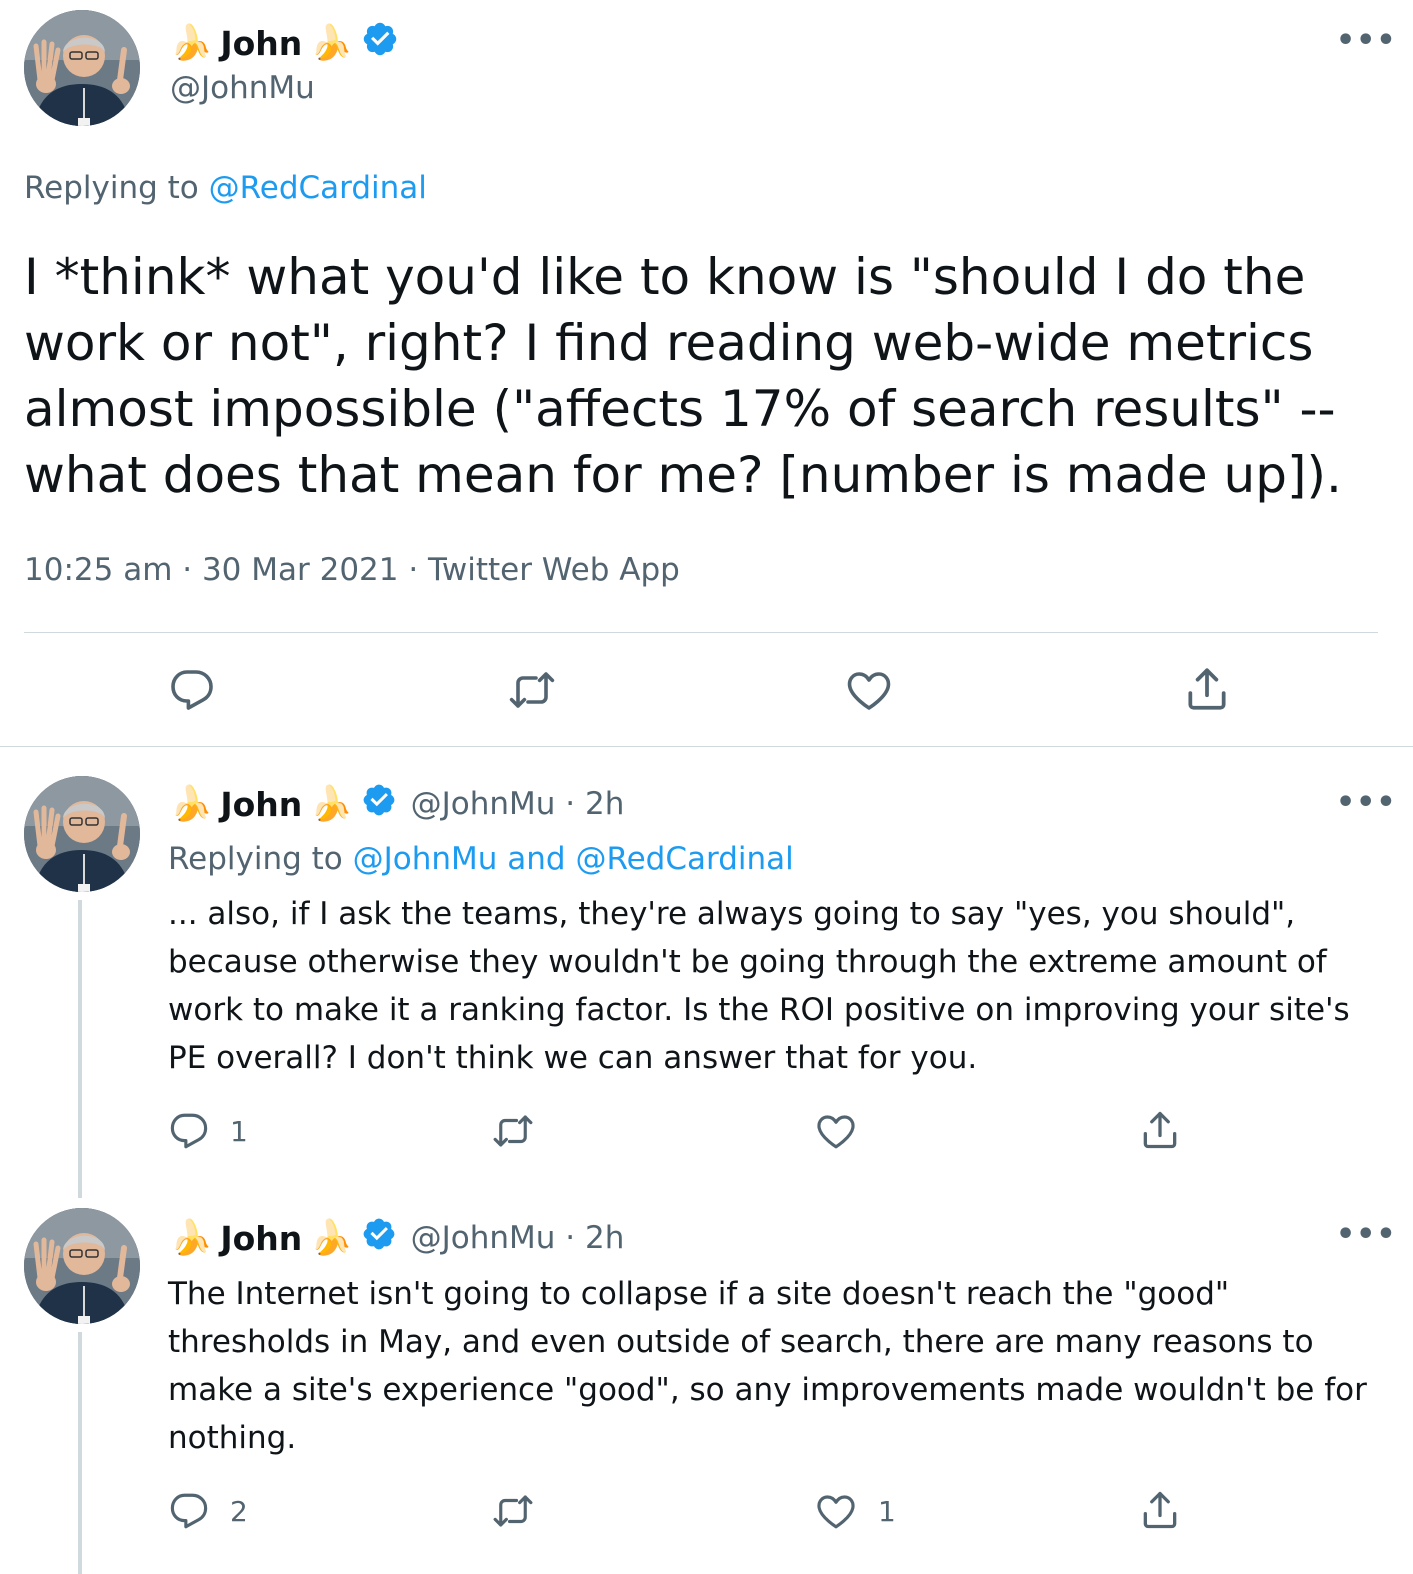 The width and height of the screenshot is (1413, 1574). I want to click on replying-to-link: @JohnMu and @RedCardinal, so click(573, 859).